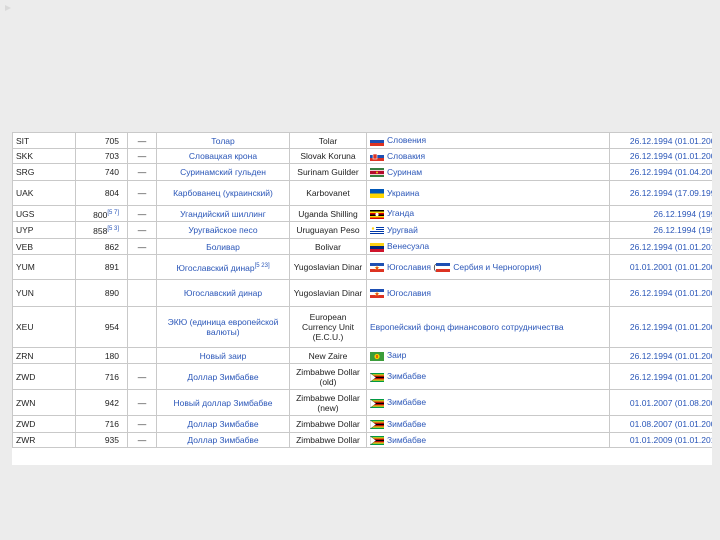 The height and width of the screenshot is (540, 720). What do you see at coordinates (488, 193) in the screenshot?
I see `country-cell: Украина` at bounding box center [488, 193].